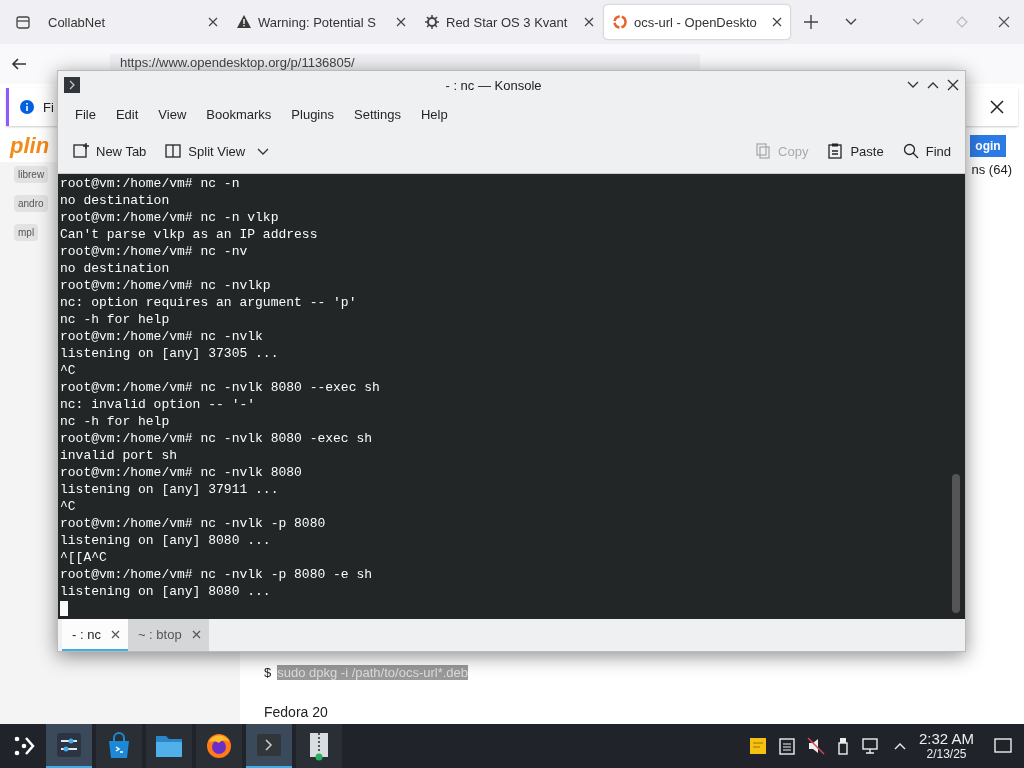 The width and height of the screenshot is (1024, 768). I want to click on command-text: sudo dpkg -i /path/to/ocs-url*.deb, so click(372, 672).